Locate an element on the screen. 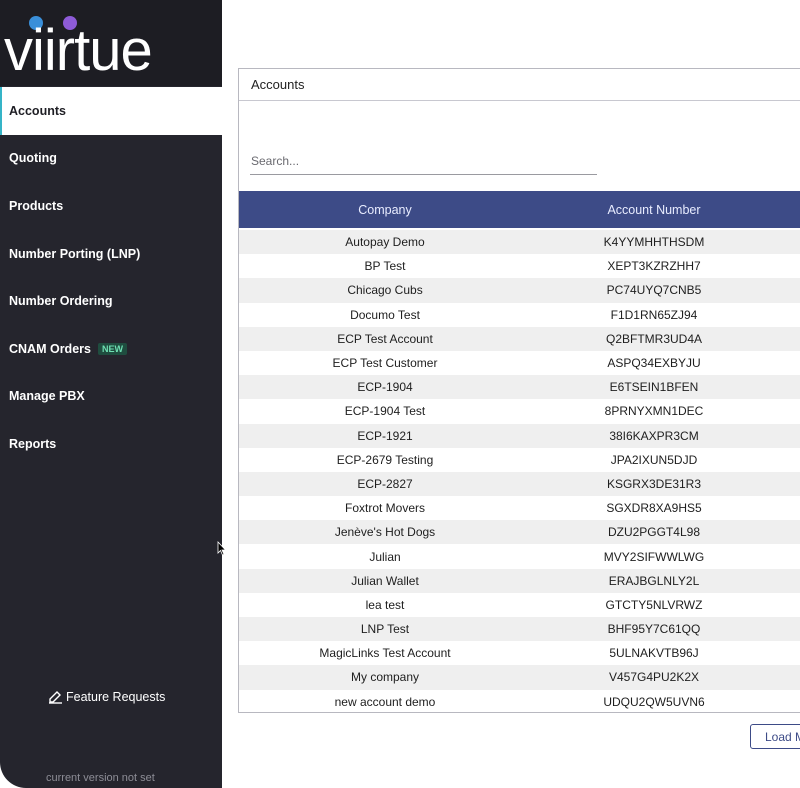  table-row: MagicLinks Test Account 5ULNAKVTB96J is located at coordinates (519, 653).